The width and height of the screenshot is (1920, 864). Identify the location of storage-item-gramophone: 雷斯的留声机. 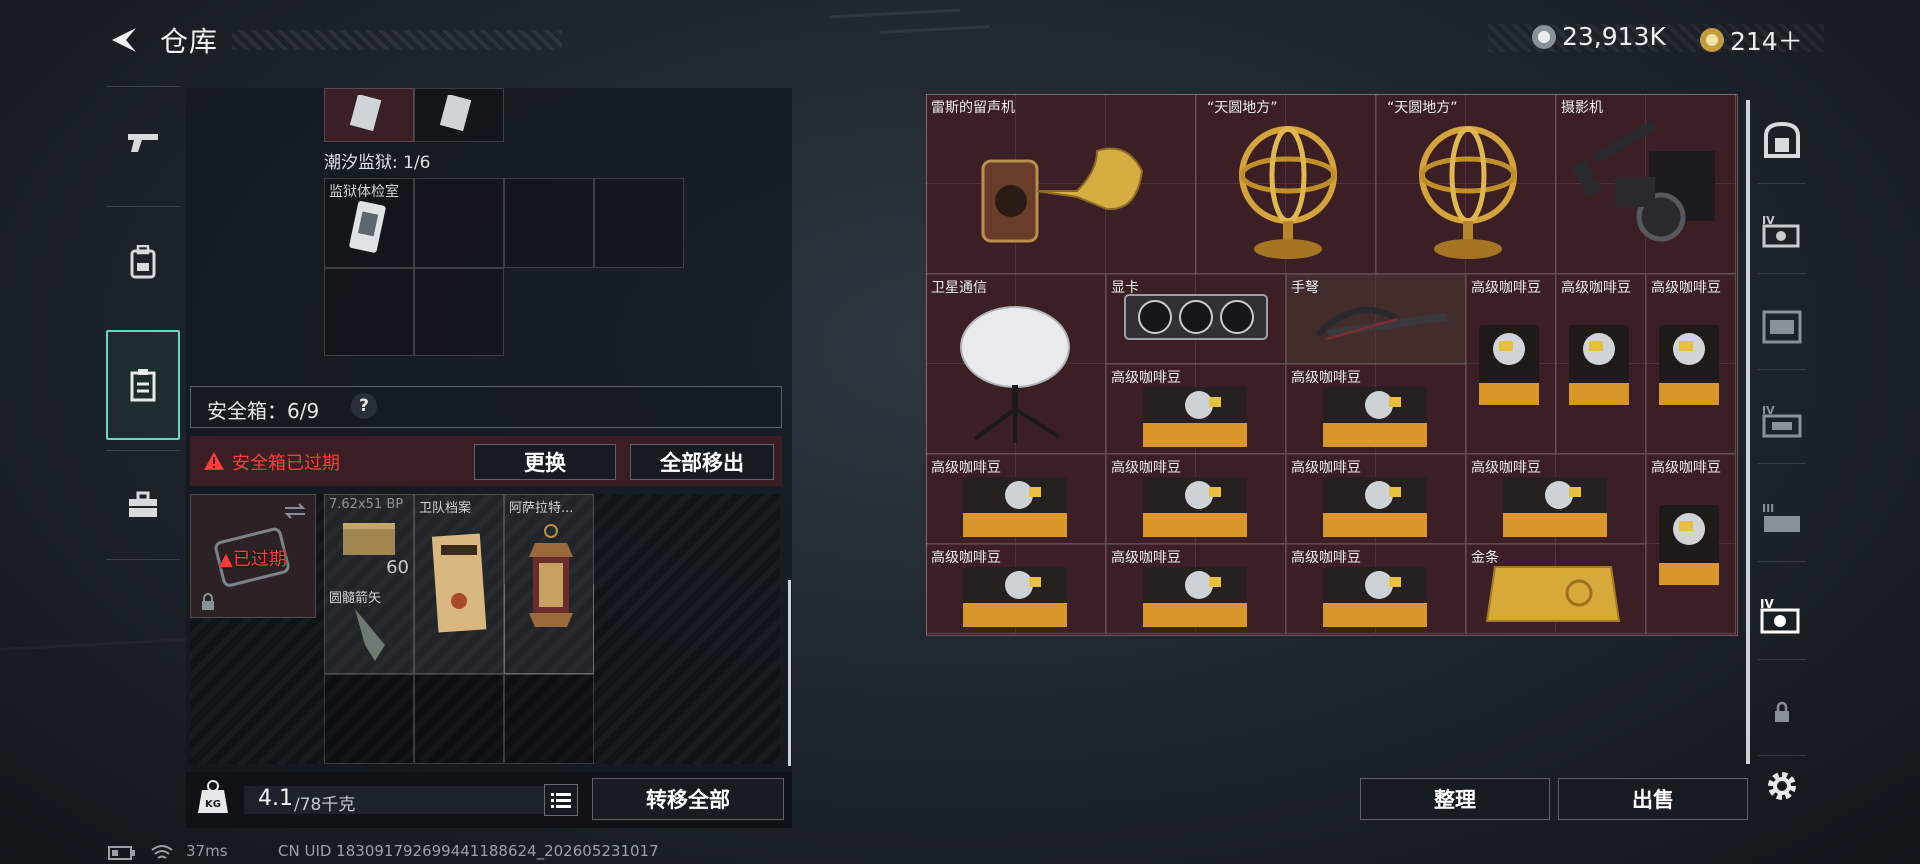
(1061, 184).